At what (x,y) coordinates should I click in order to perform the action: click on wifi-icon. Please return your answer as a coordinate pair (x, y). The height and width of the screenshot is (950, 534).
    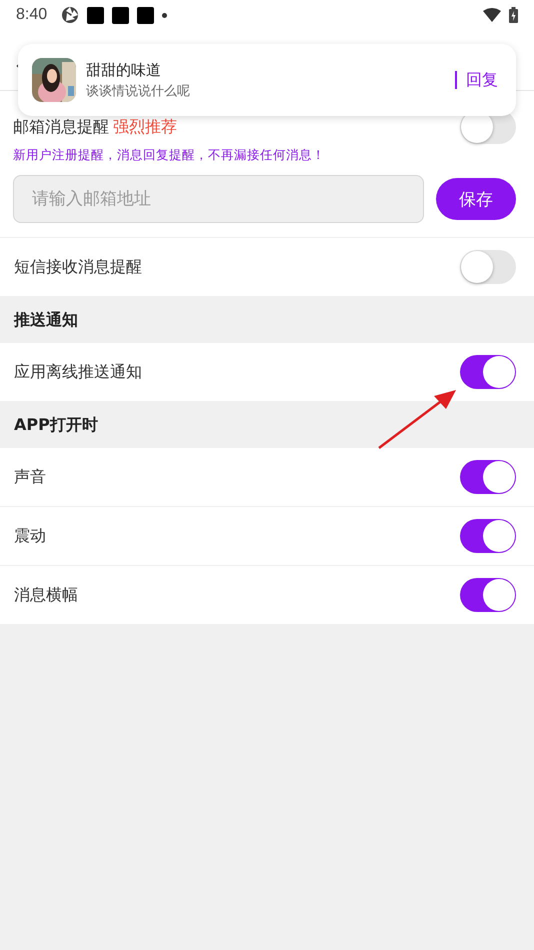
    Looking at the image, I should click on (492, 15).